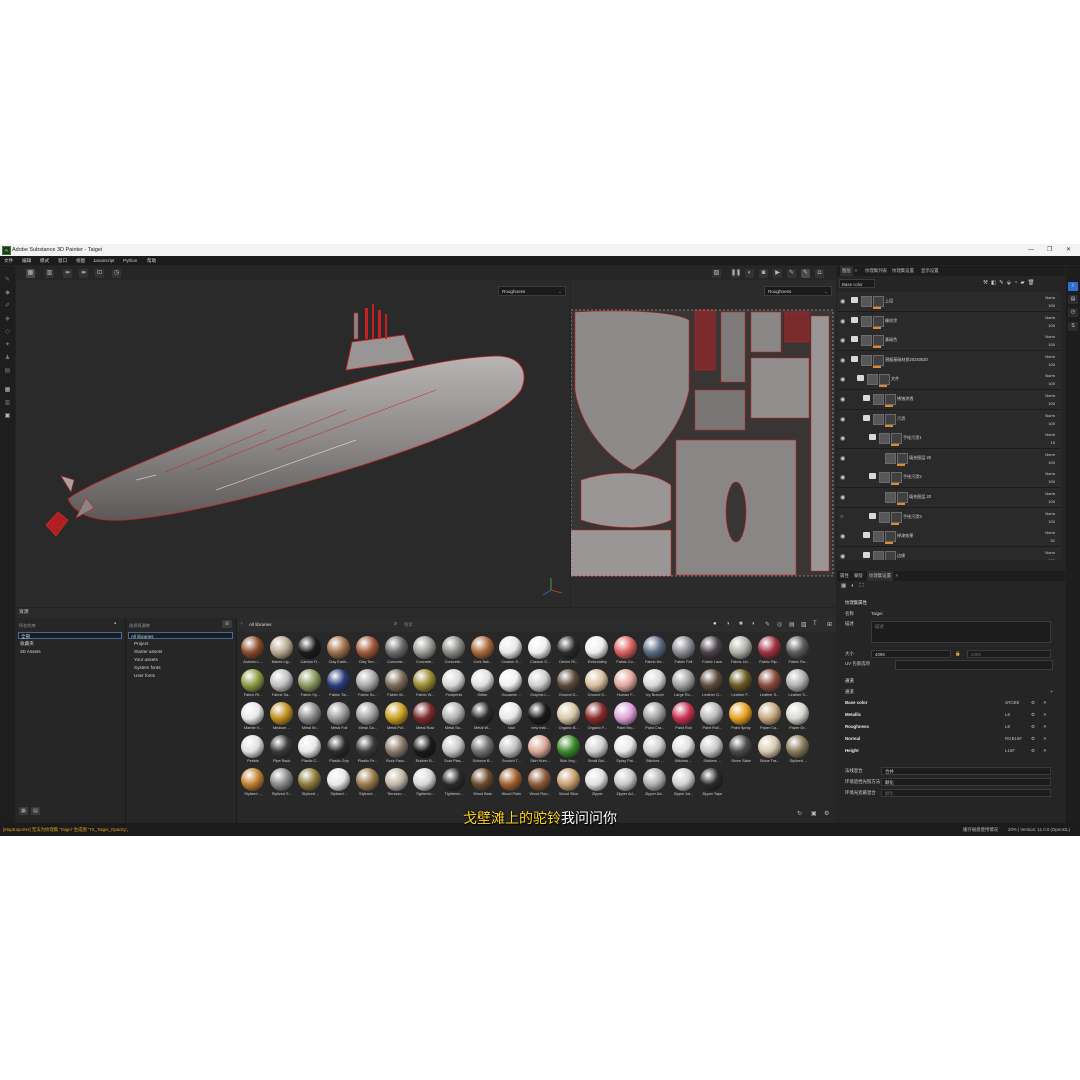 The image size is (1080, 1080). Describe the element at coordinates (70, 635) in the screenshot. I see `location-all: 全部` at that location.